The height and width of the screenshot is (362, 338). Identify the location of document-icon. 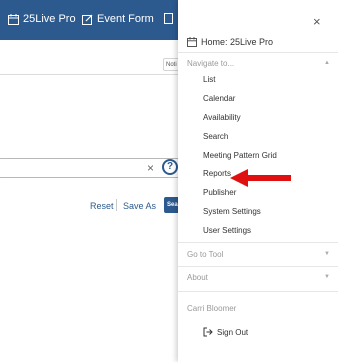
(168, 18).